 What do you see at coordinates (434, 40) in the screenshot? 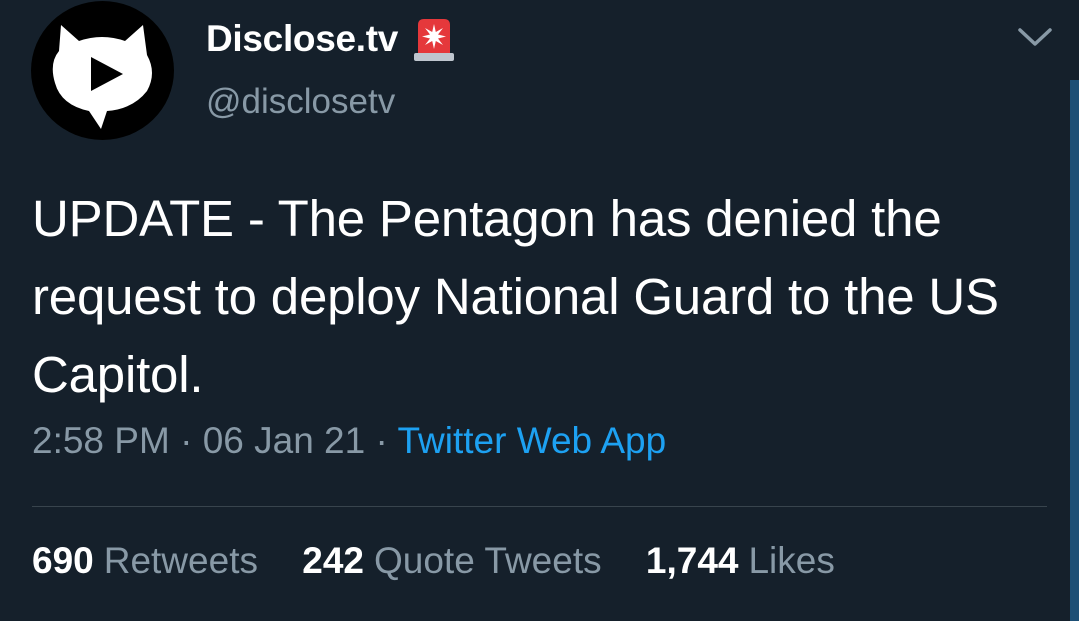
I see `siren-icon` at bounding box center [434, 40].